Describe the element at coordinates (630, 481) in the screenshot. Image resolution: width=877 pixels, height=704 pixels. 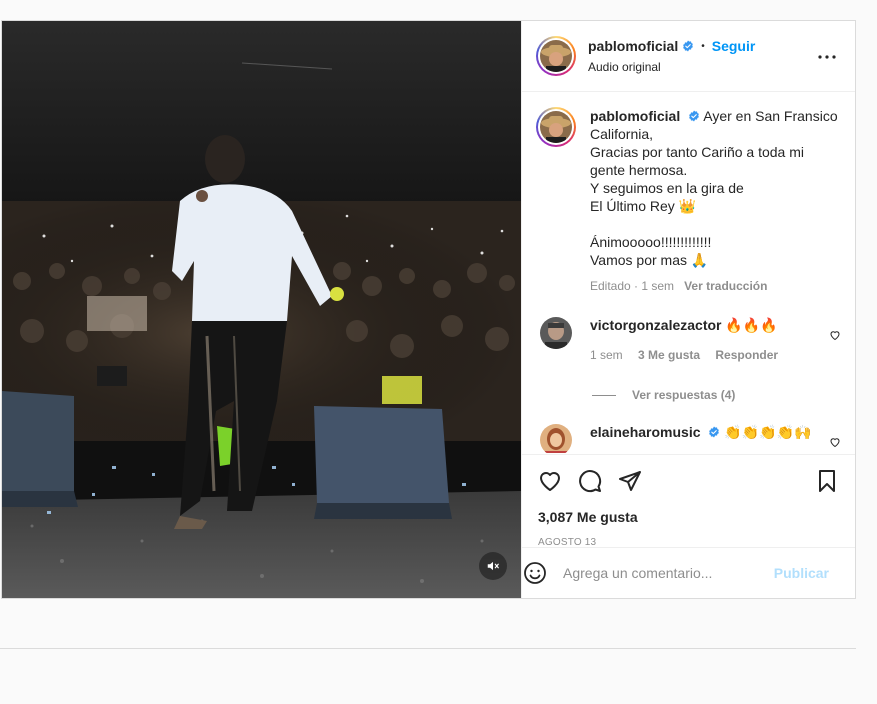
I see `paper-plane-icon` at that location.